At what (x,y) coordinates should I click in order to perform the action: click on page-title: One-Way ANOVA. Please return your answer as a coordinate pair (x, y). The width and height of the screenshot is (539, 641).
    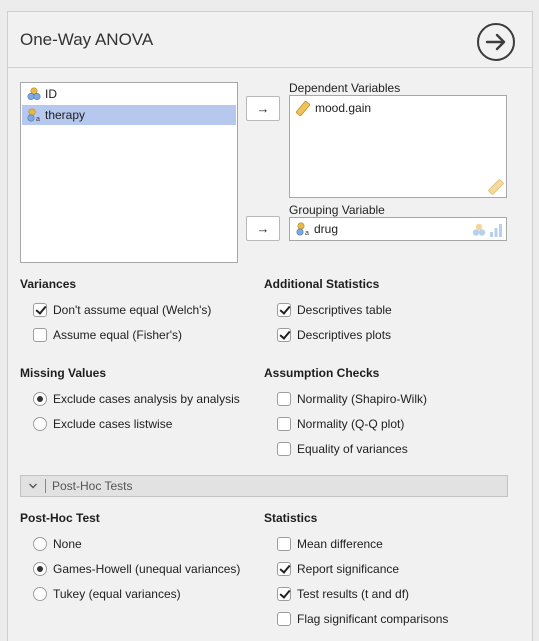
    Looking at the image, I should click on (87, 39).